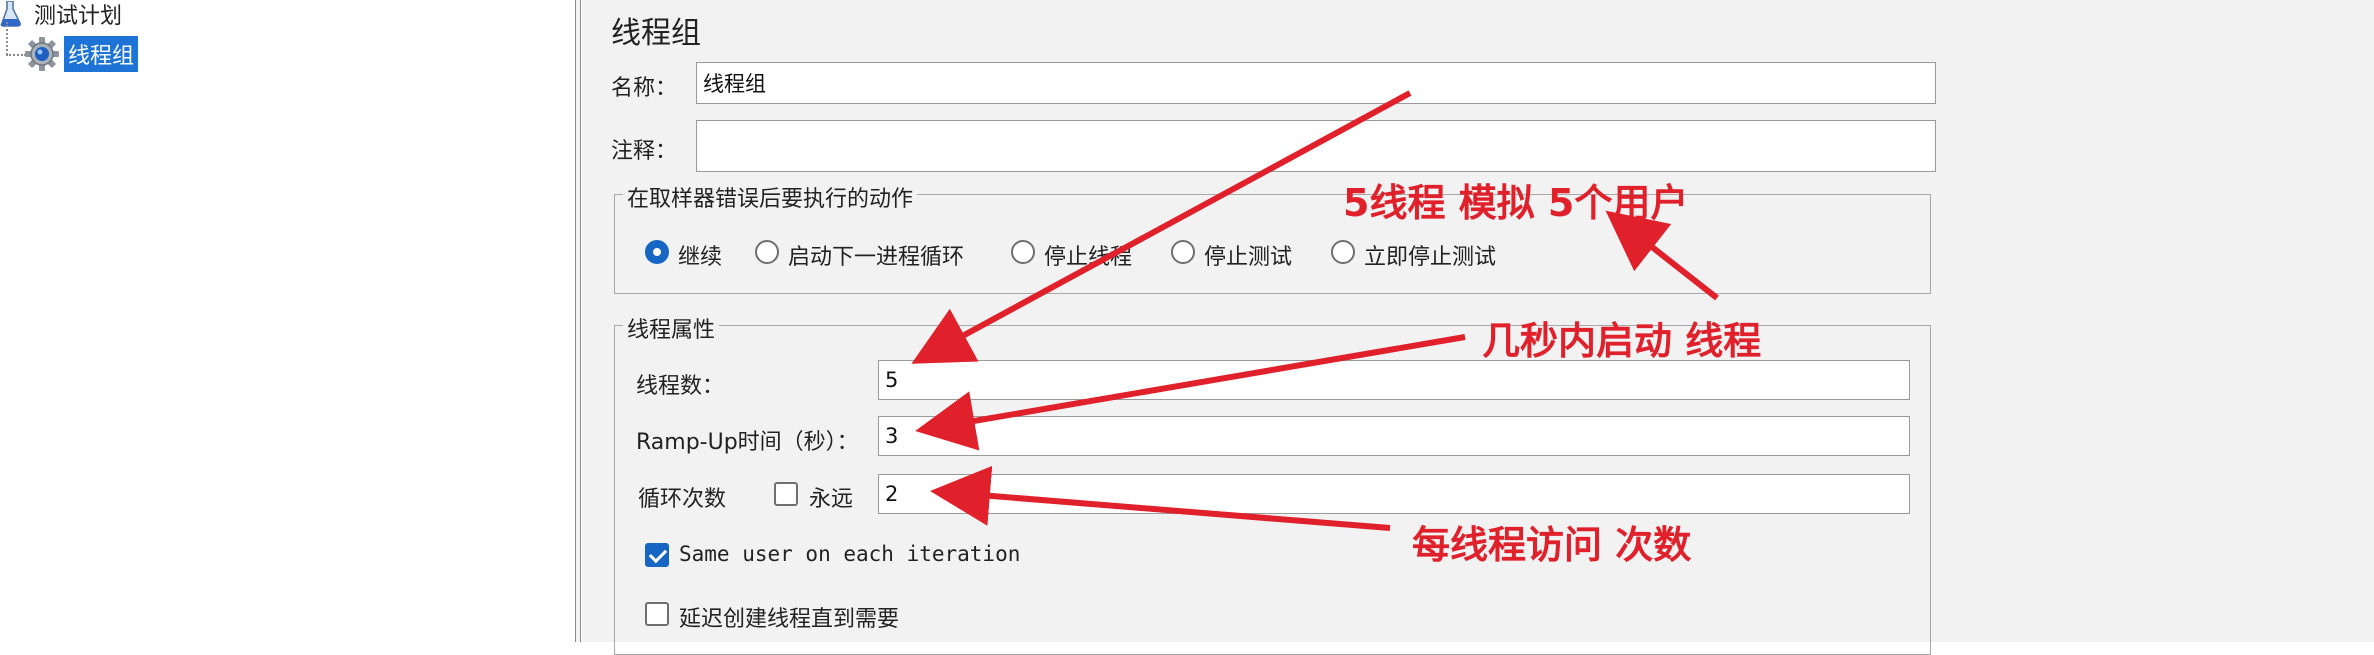  I want to click on comment-field, so click(1316, 146).